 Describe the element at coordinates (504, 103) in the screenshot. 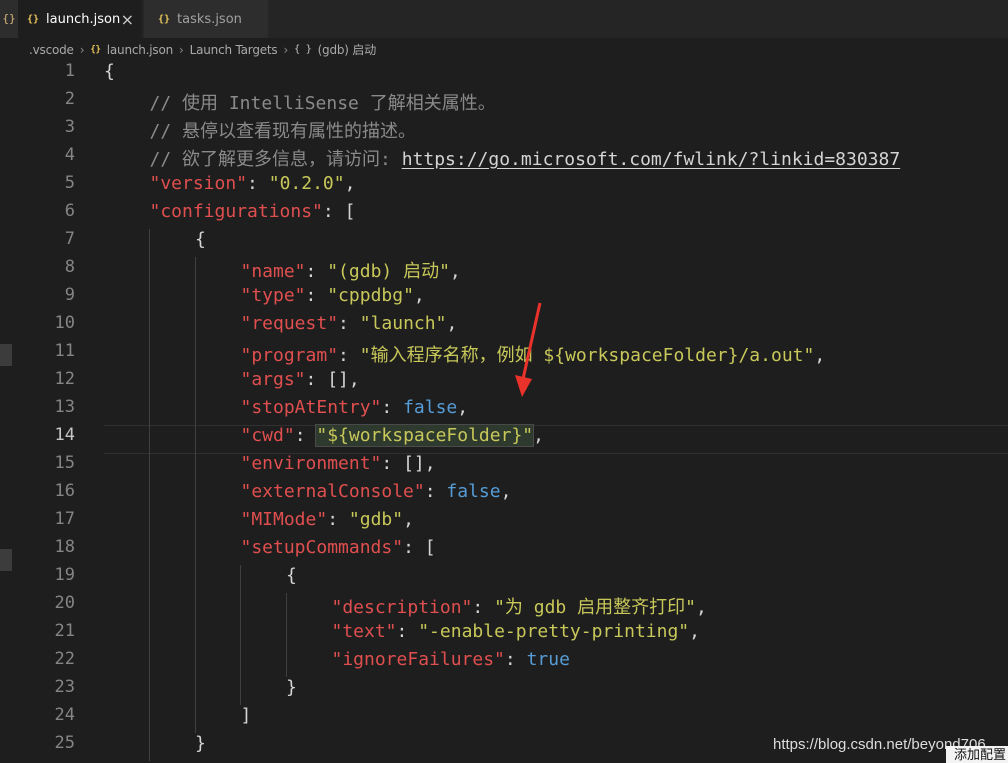

I see `code-line: 2 // 使用 IntelliSense 了解相关属性。` at that location.